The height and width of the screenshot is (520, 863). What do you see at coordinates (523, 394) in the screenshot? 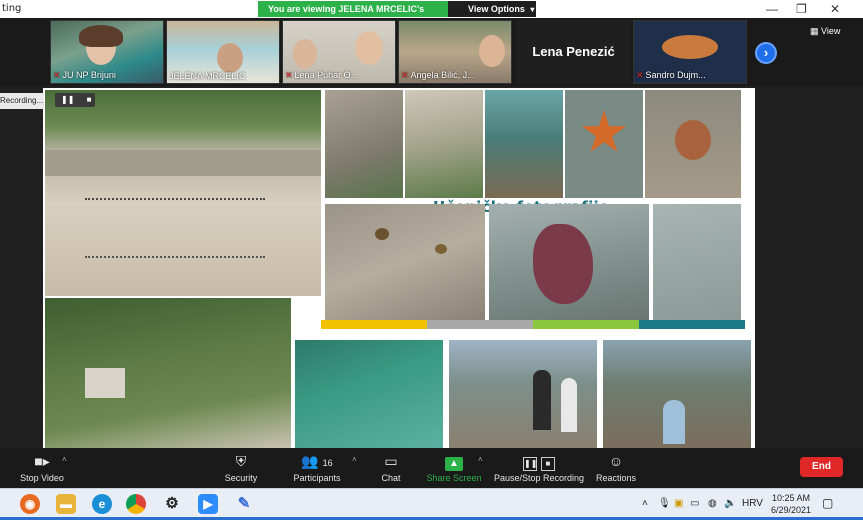
I see `photo-students-shore` at bounding box center [523, 394].